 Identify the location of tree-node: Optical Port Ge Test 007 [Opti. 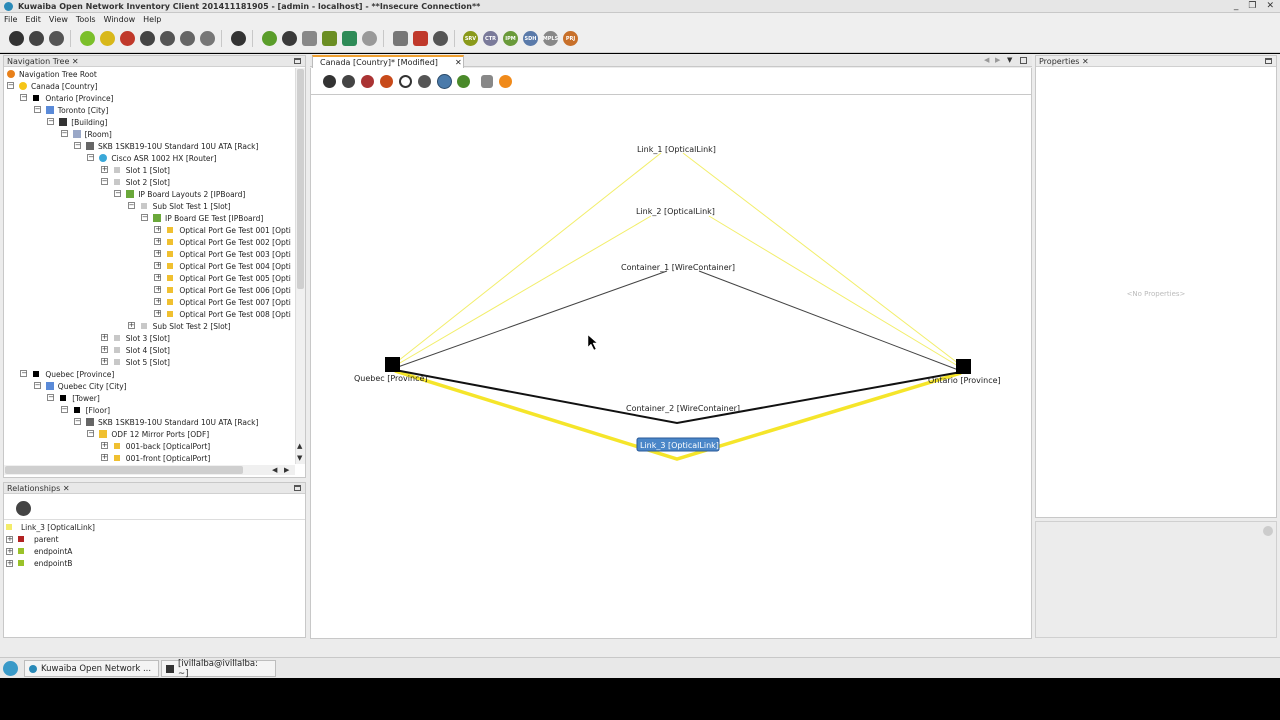
(228, 302).